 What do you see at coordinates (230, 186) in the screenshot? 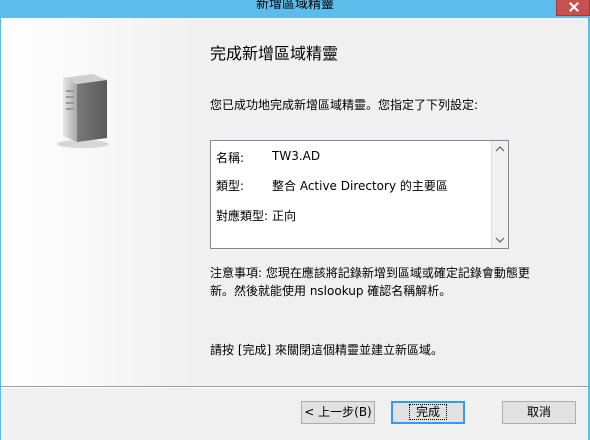
I see `summary-label: 類型:` at bounding box center [230, 186].